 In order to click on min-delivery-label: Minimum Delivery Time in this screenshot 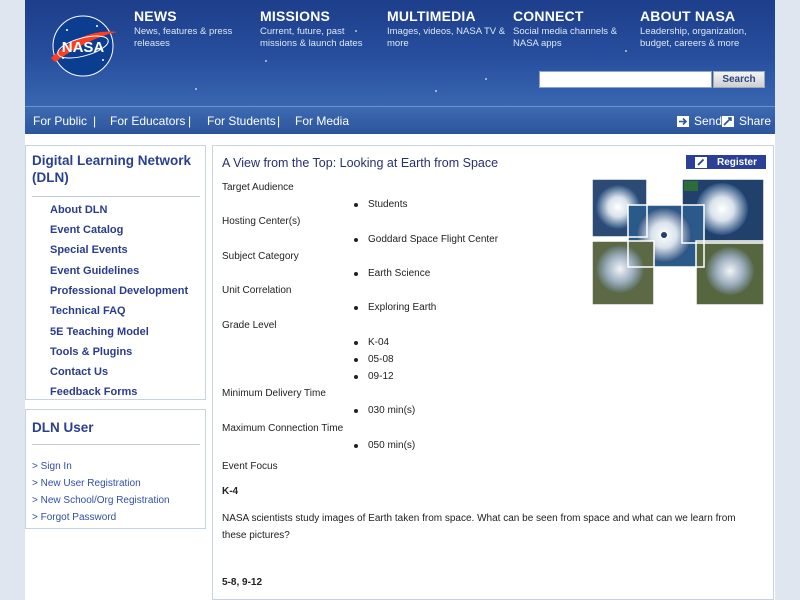, I will do `click(274, 393)`.